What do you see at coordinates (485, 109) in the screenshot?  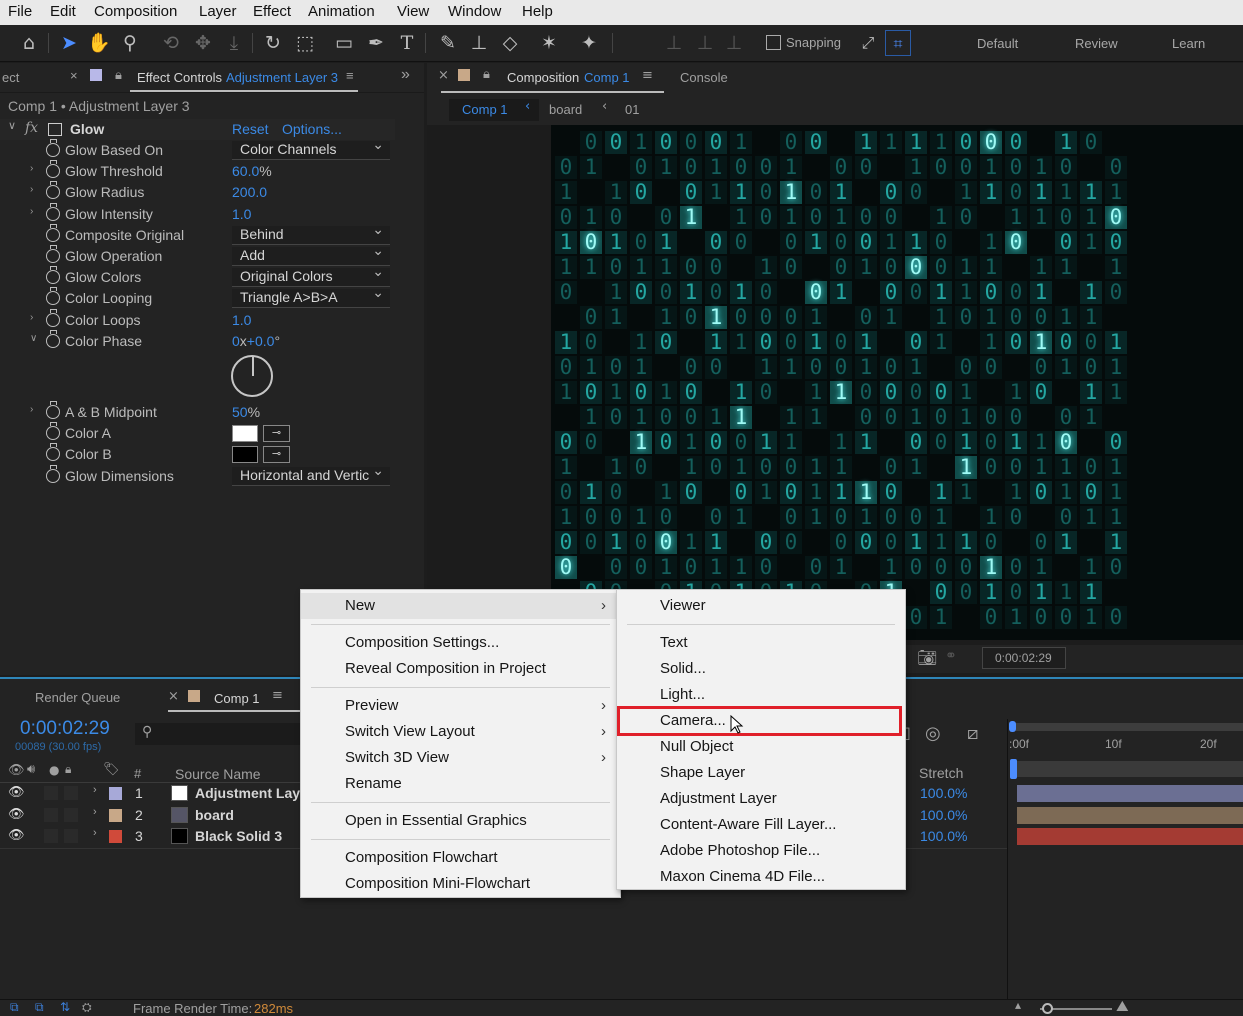 I see `flow-comp1: Comp 1` at bounding box center [485, 109].